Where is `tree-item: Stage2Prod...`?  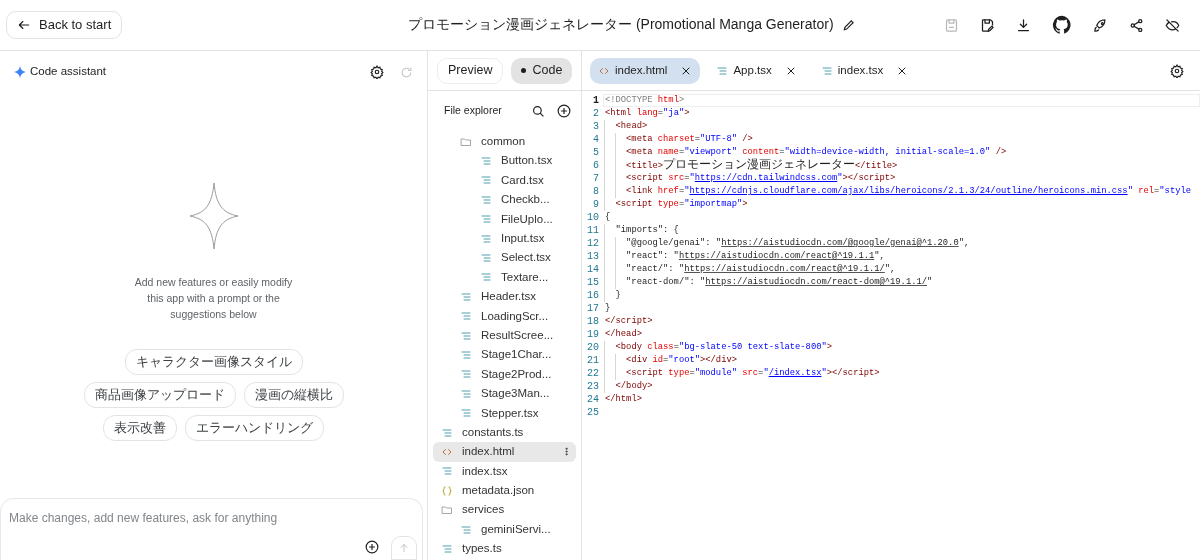
tree-item: Stage2Prod... is located at coordinates (504, 374).